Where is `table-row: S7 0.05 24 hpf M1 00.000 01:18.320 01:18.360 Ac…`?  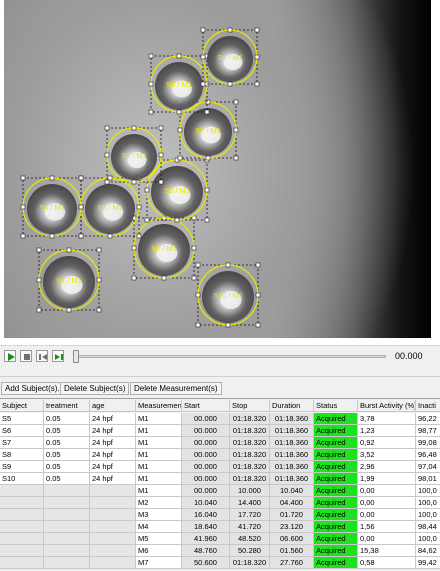 table-row: S7 0.05 24 hpf M1 00.000 01:18.320 01:18.360 Ac… is located at coordinates (220, 443).